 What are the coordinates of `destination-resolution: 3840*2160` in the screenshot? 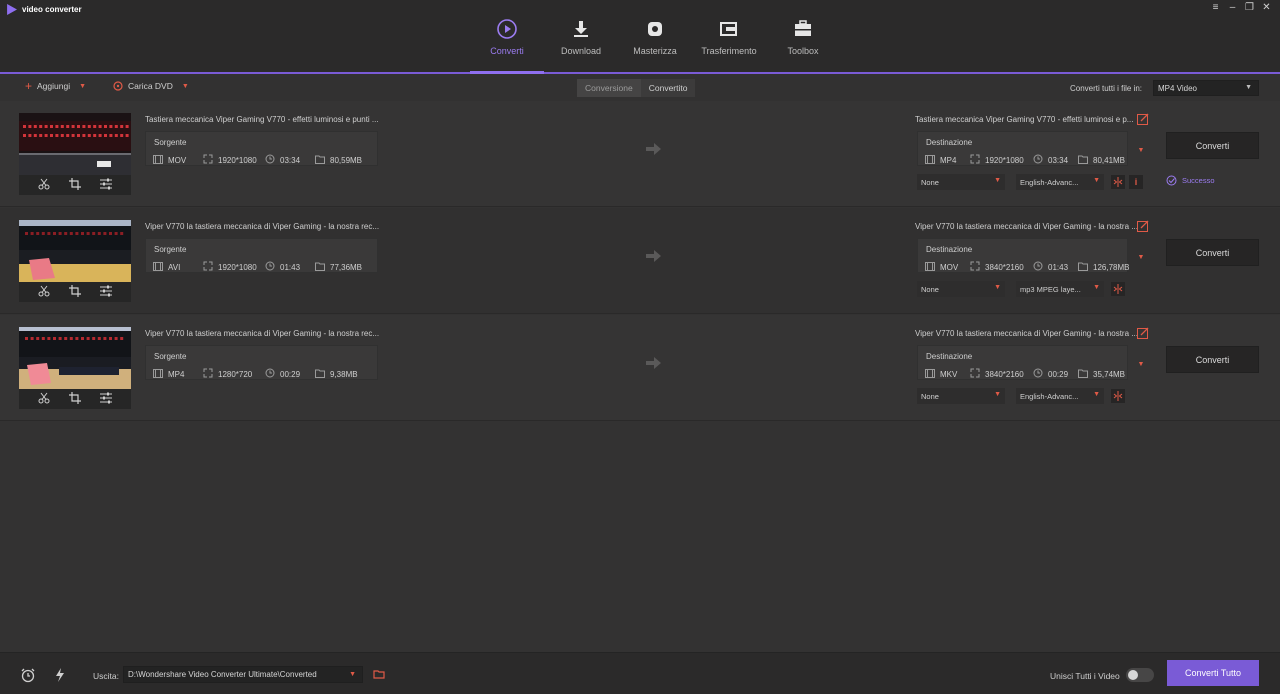 It's located at (1004, 267).